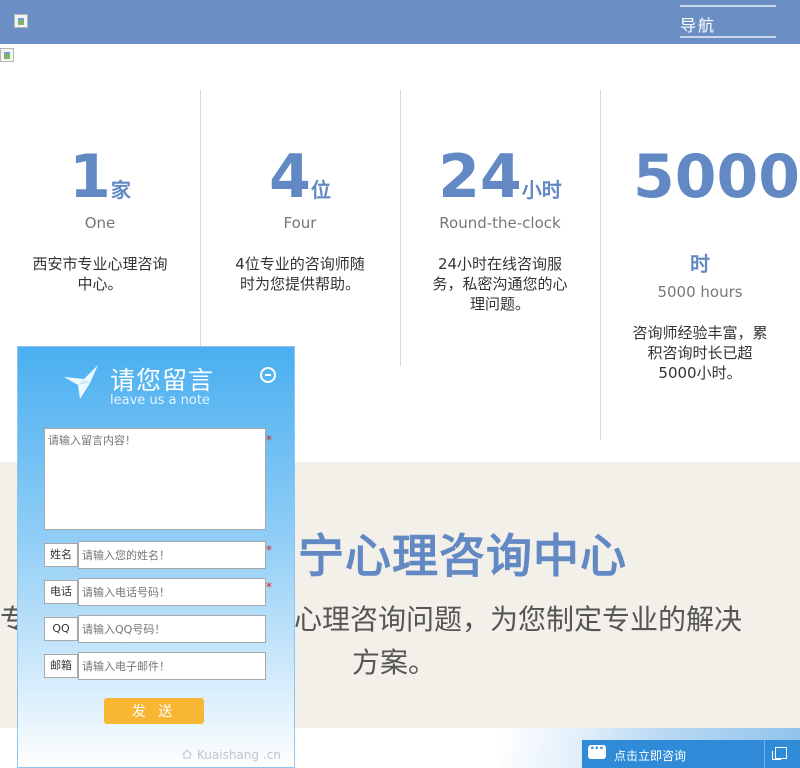 This screenshot has width=800, height=768. What do you see at coordinates (21, 21) in the screenshot?
I see `logo-image` at bounding box center [21, 21].